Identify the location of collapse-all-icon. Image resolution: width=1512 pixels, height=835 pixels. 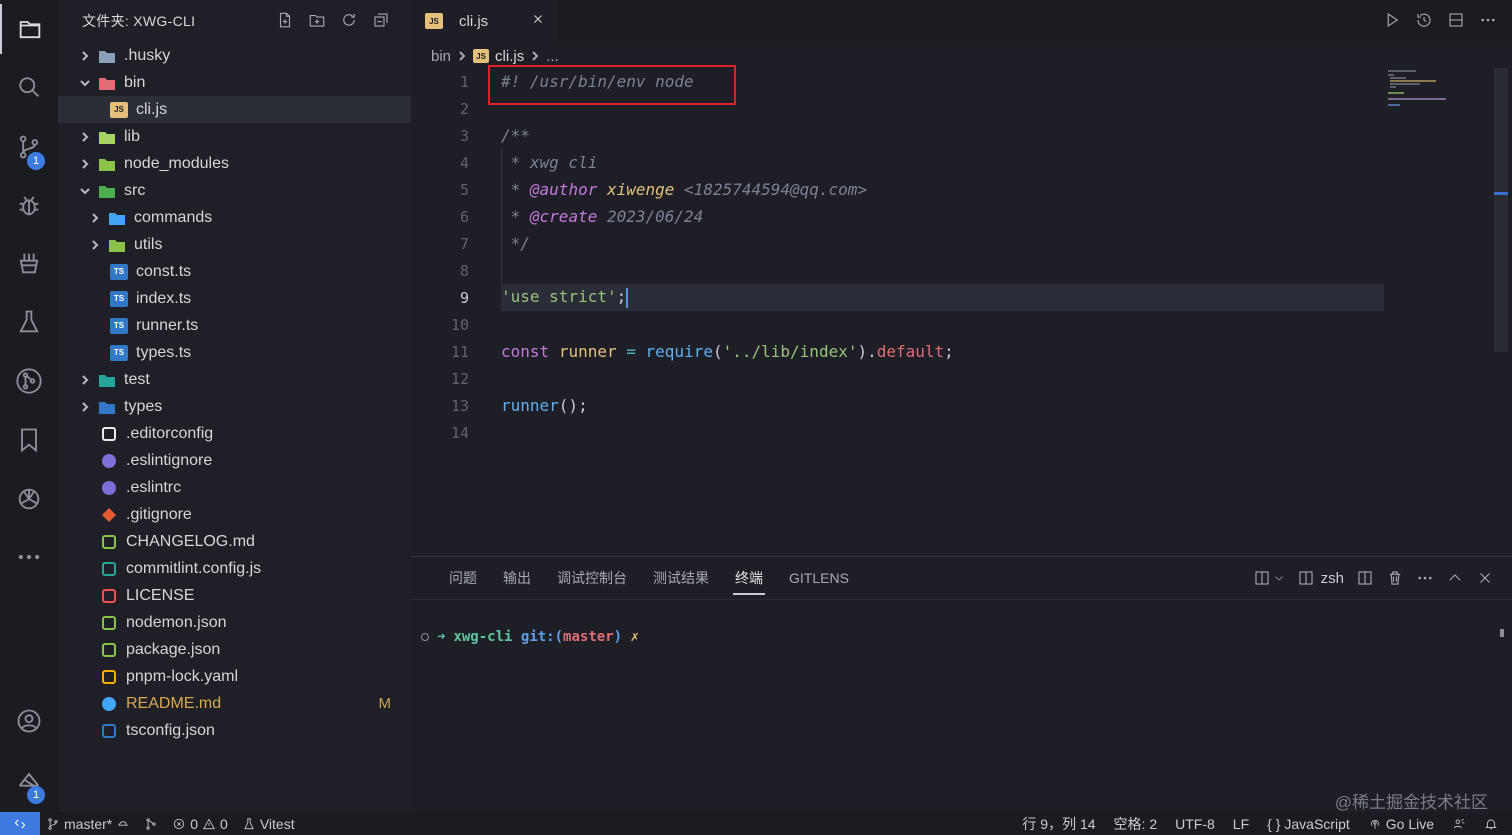
(381, 20).